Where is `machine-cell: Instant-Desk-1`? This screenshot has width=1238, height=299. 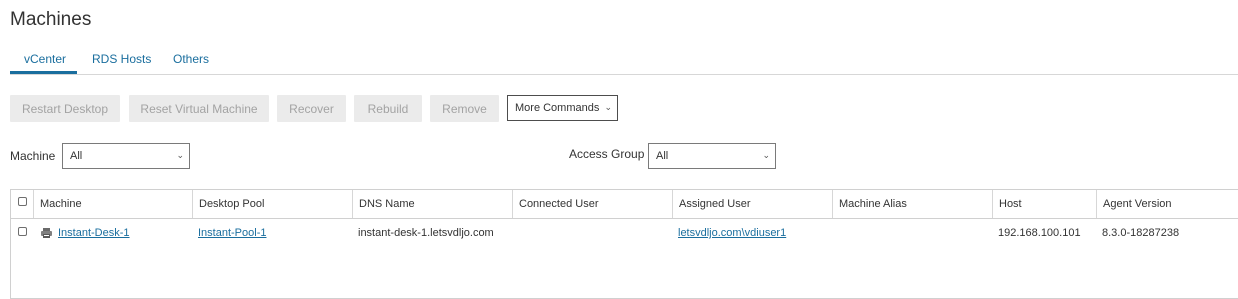 machine-cell: Instant-Desk-1 is located at coordinates (85, 233).